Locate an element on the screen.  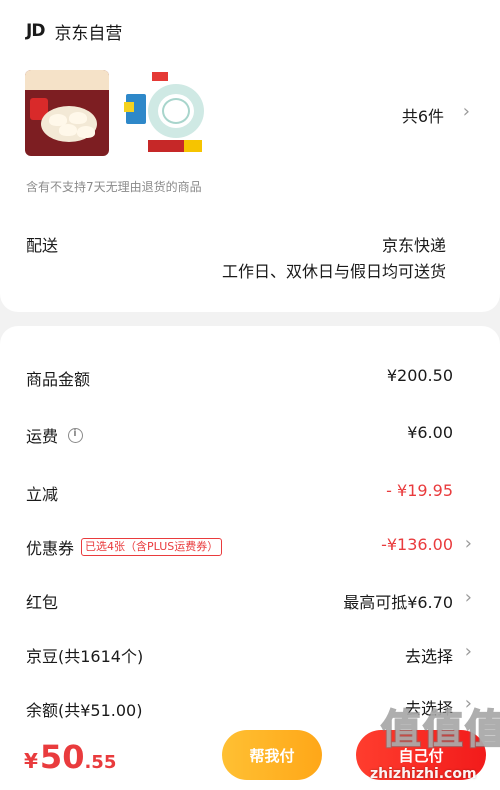
total-price: ¥ 50 .55 is located at coordinates (70, 757).